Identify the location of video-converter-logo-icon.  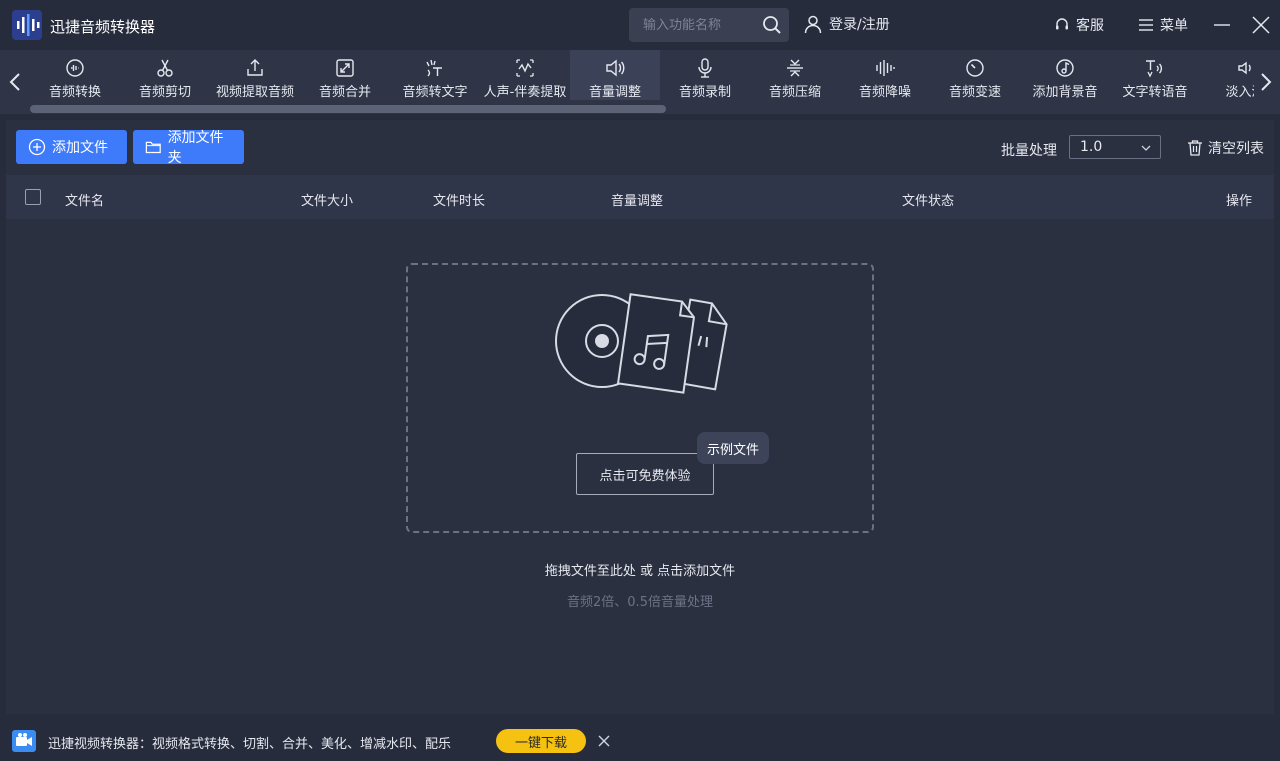
(24, 741).